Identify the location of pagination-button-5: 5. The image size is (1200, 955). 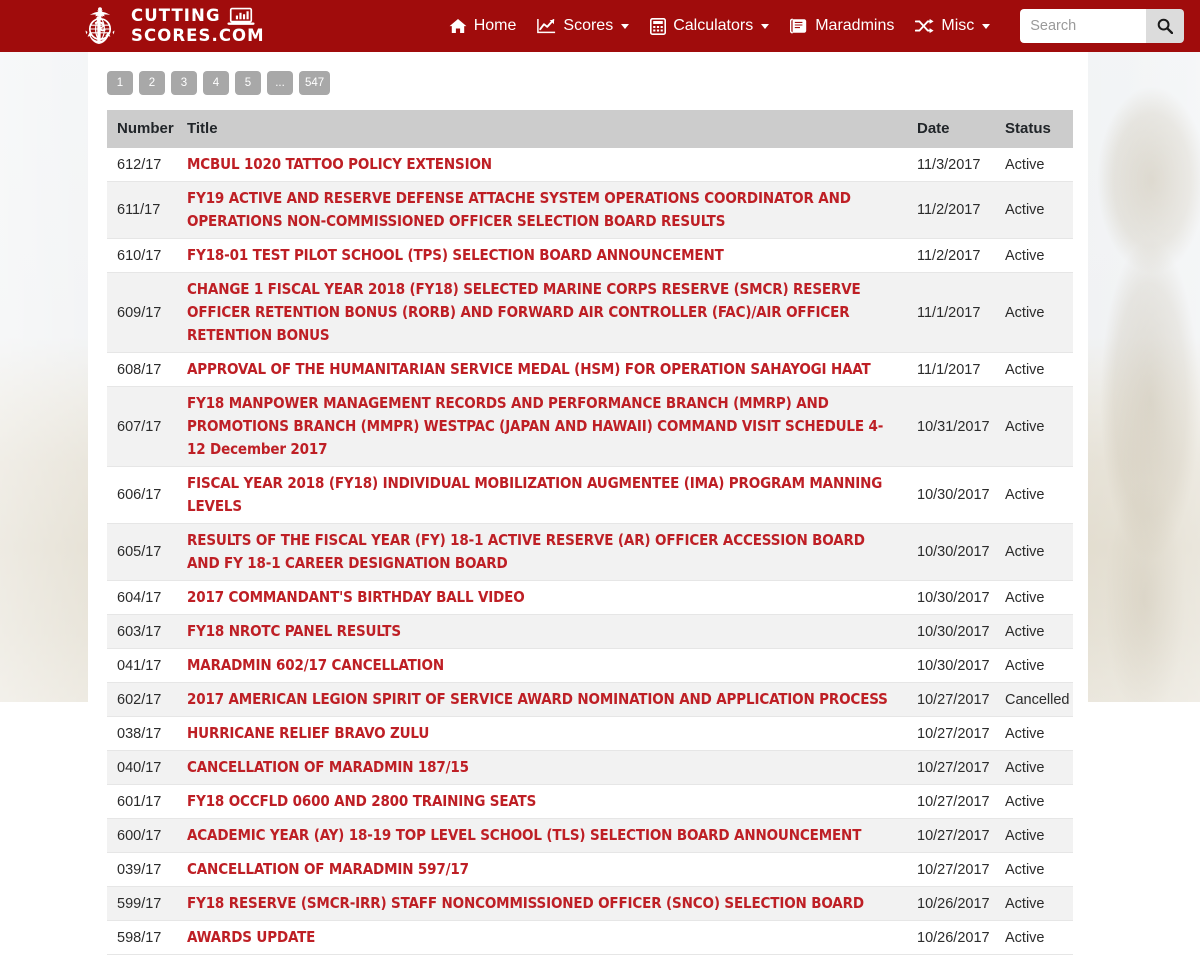
(248, 83).